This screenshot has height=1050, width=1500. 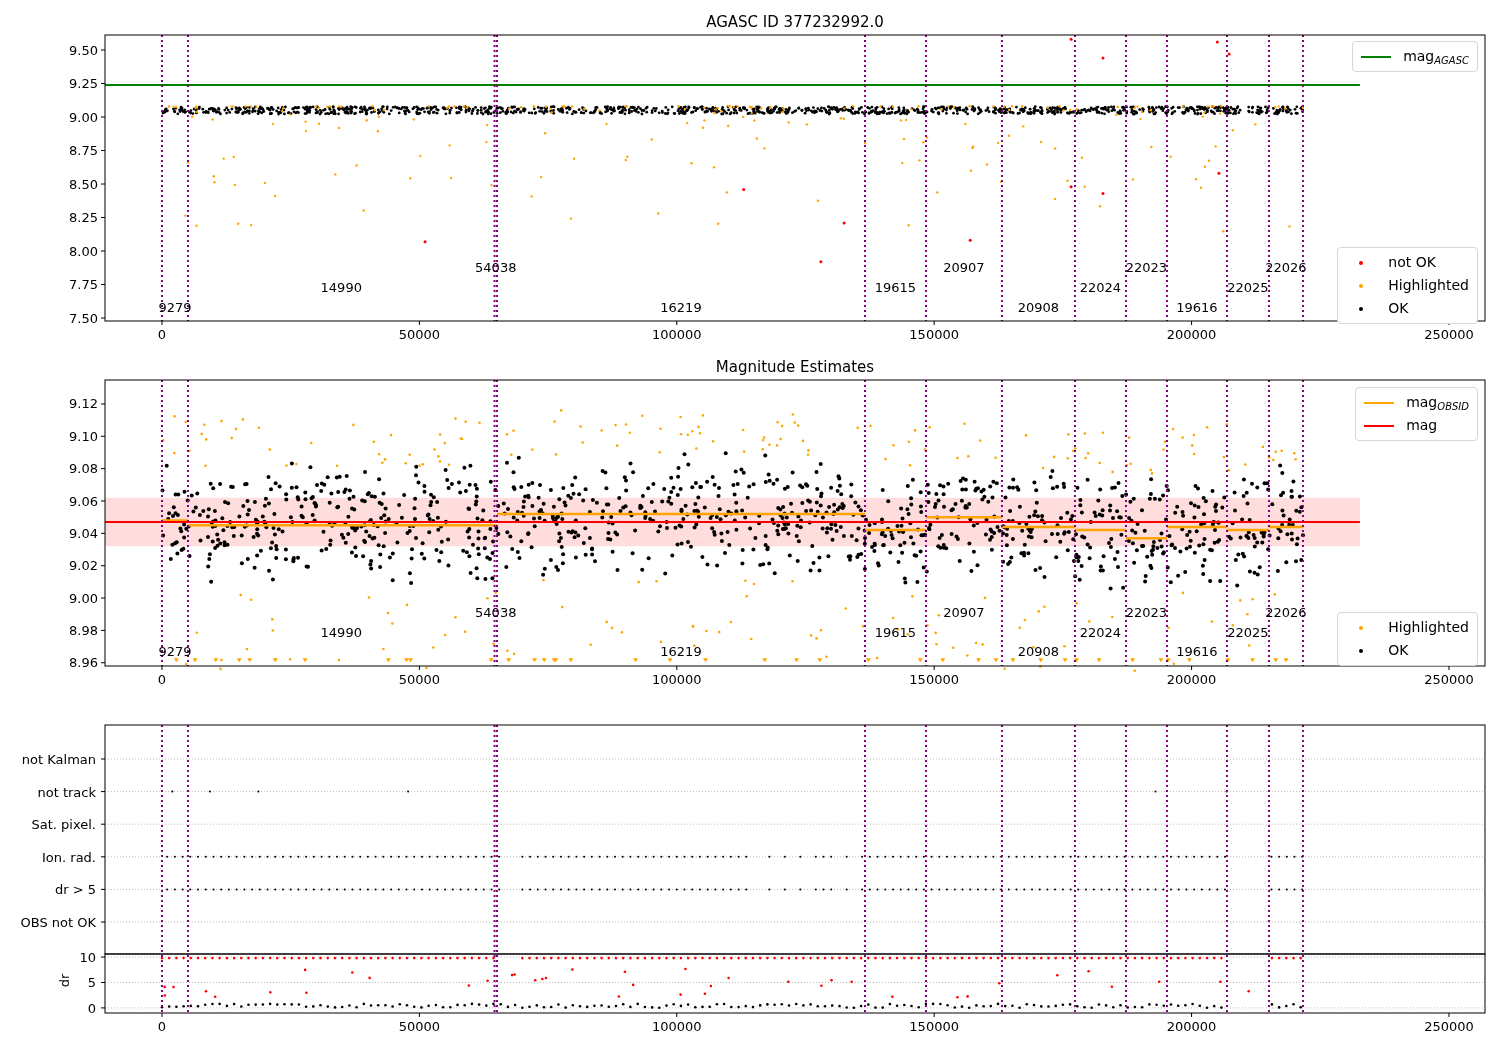 What do you see at coordinates (83, 151) in the screenshot?
I see `y-tick-label: 8.75` at bounding box center [83, 151].